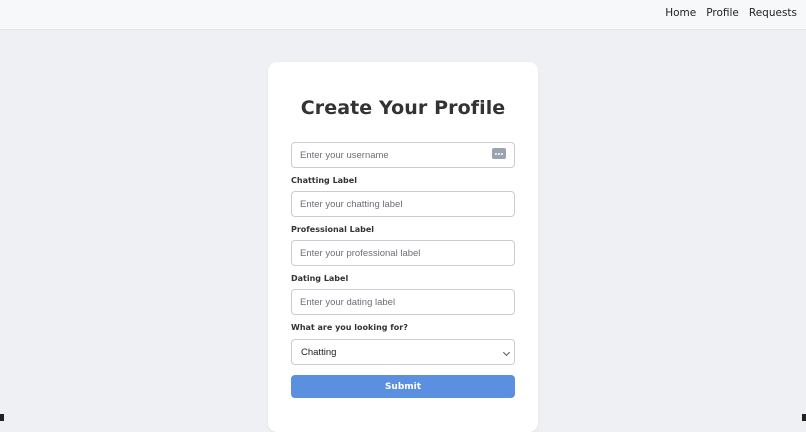  What do you see at coordinates (403, 302) in the screenshot?
I see `dating-label-input` at bounding box center [403, 302].